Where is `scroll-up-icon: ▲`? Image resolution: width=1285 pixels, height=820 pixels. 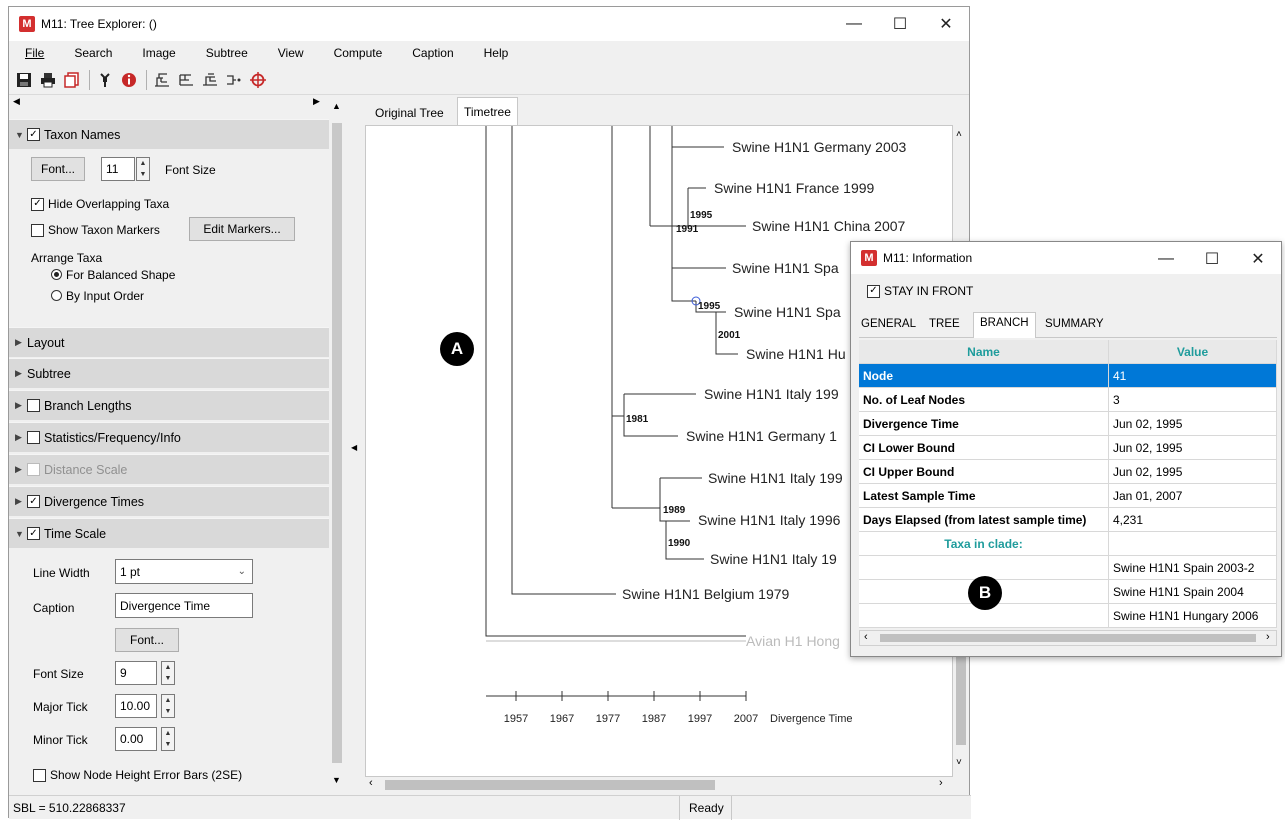
scroll-up-icon: ▲ is located at coordinates (336, 106).